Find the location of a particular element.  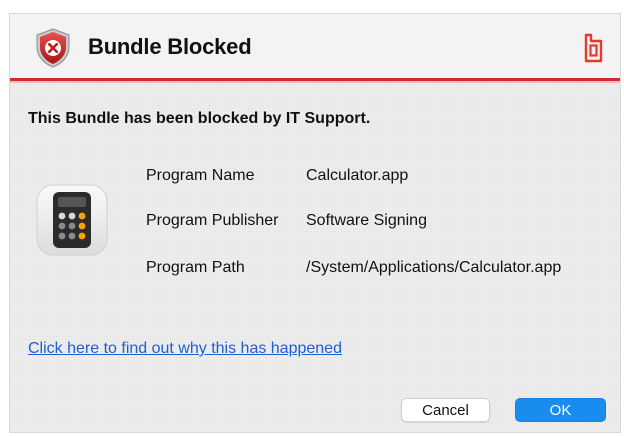

cancel-button: Cancel is located at coordinates (445, 410).